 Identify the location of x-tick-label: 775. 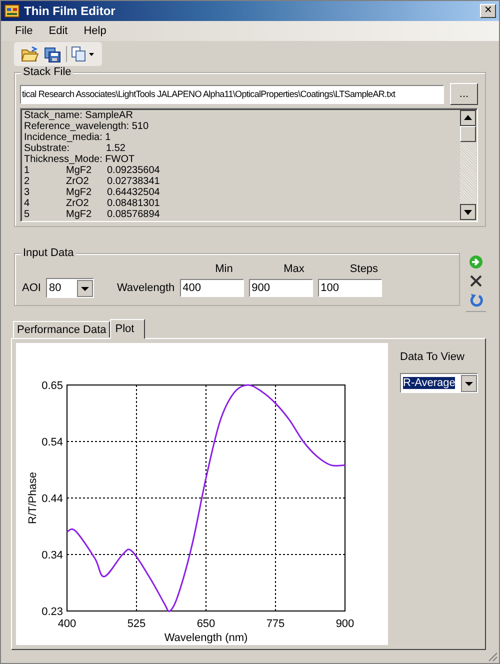
(275, 624).